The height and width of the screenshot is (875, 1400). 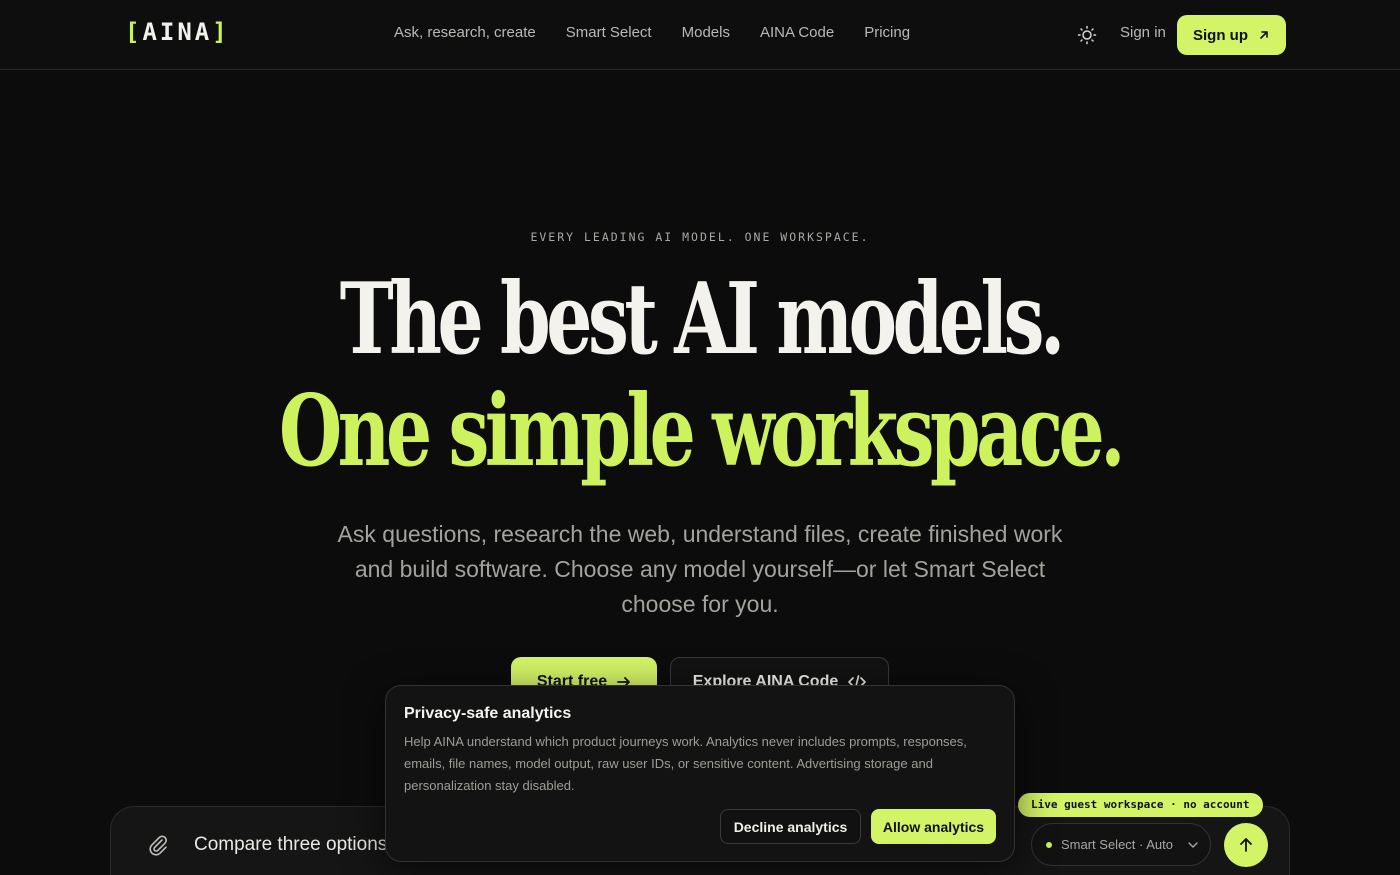 What do you see at coordinates (1140, 805) in the screenshot?
I see `guest-workspace-badge: Live guest workspace · no account` at bounding box center [1140, 805].